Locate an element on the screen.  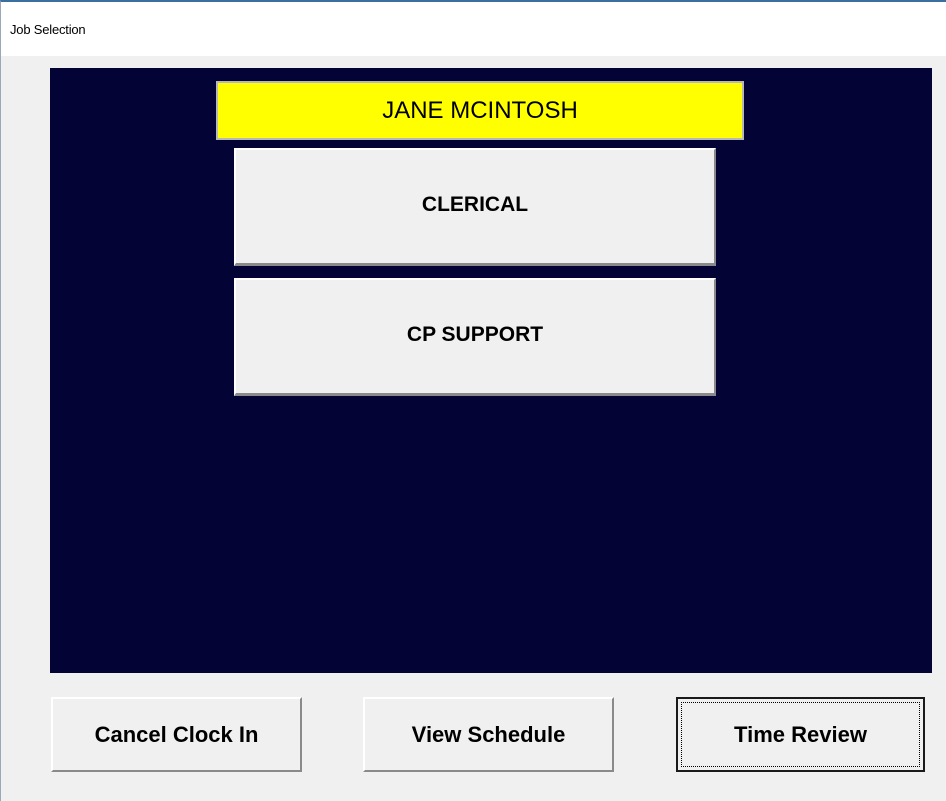
job-button-label: CLERICAL is located at coordinates (475, 204).